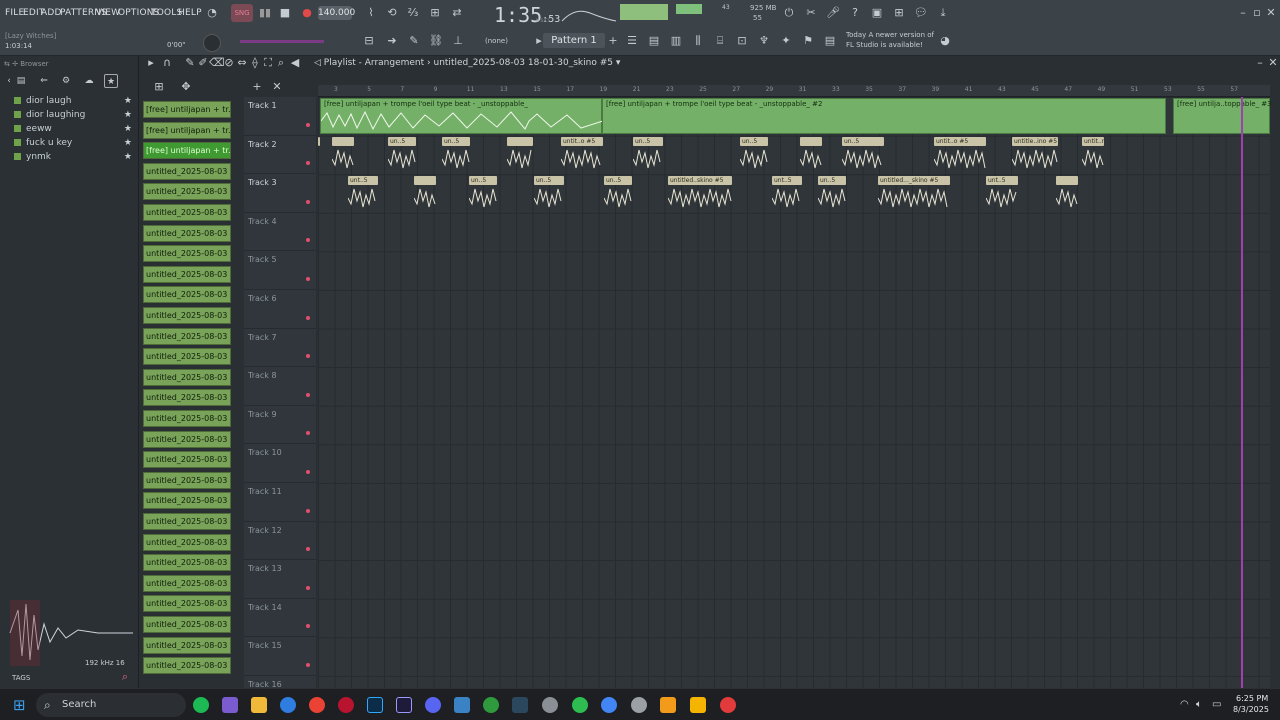  I want to click on slip-tool-icon: ⇔, so click(242, 63).